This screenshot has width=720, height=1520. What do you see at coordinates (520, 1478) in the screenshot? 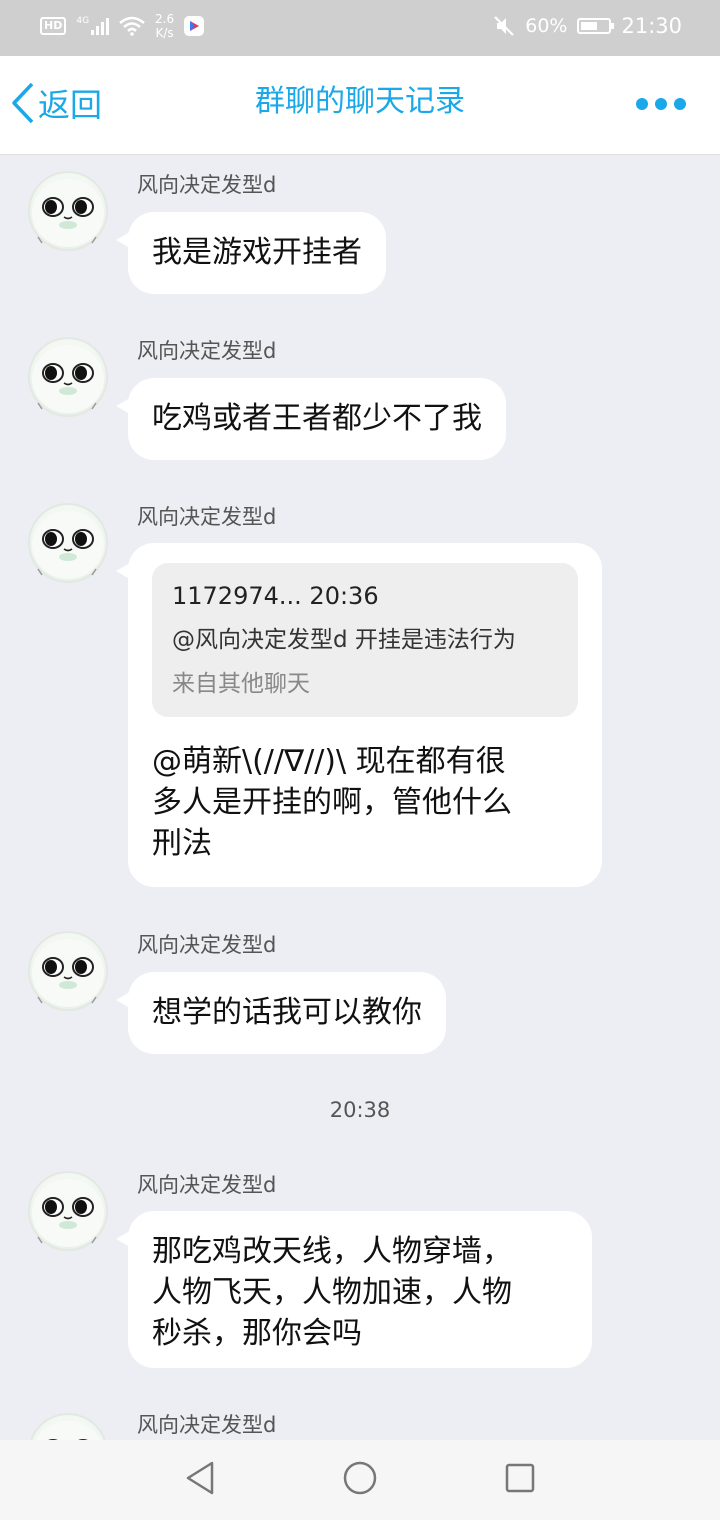
I see `recents-square-icon` at bounding box center [520, 1478].